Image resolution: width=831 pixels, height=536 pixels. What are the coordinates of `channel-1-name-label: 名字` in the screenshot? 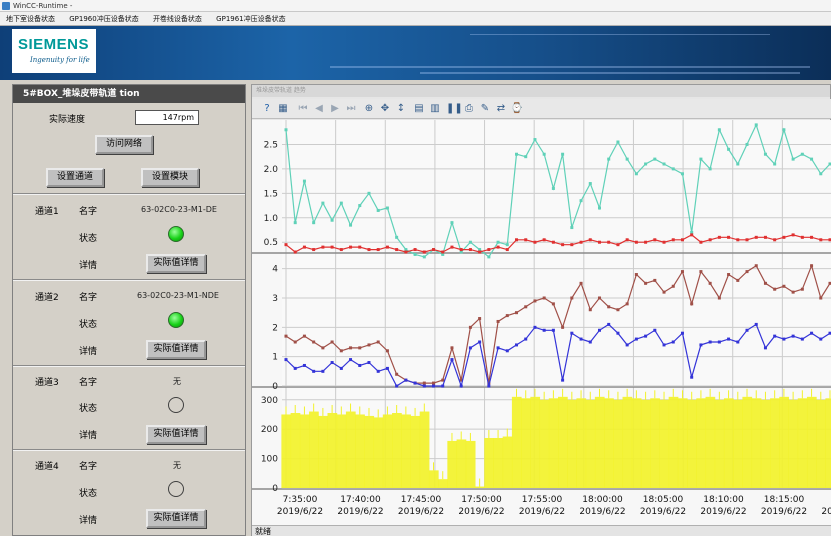 It's located at (88, 212).